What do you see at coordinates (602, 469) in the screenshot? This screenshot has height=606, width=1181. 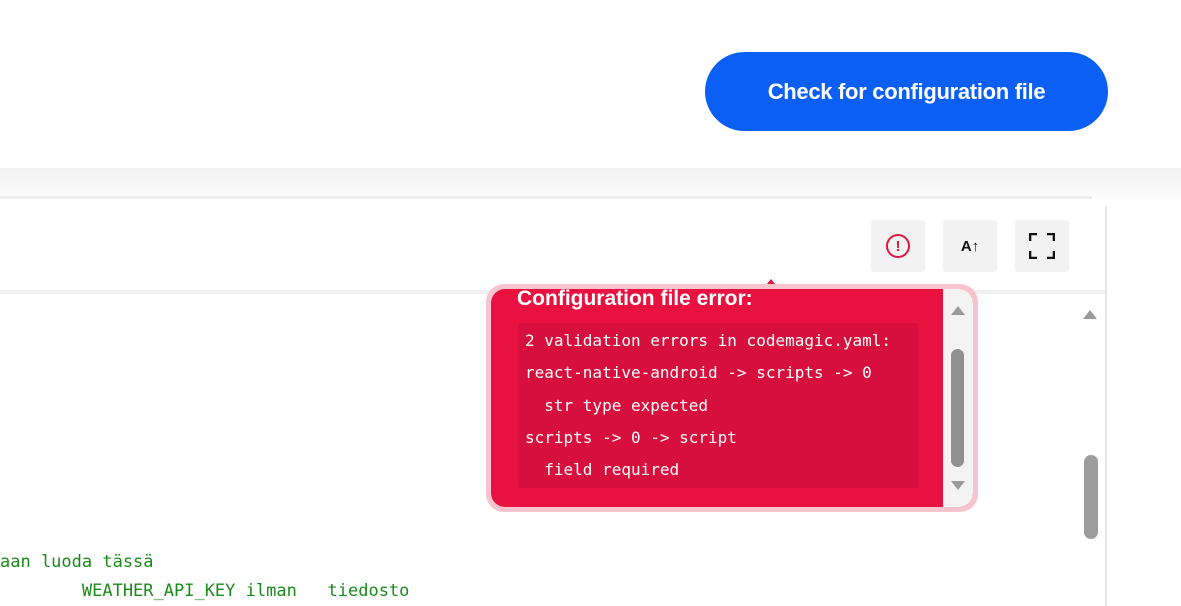 I see `error-line: field required` at bounding box center [602, 469].